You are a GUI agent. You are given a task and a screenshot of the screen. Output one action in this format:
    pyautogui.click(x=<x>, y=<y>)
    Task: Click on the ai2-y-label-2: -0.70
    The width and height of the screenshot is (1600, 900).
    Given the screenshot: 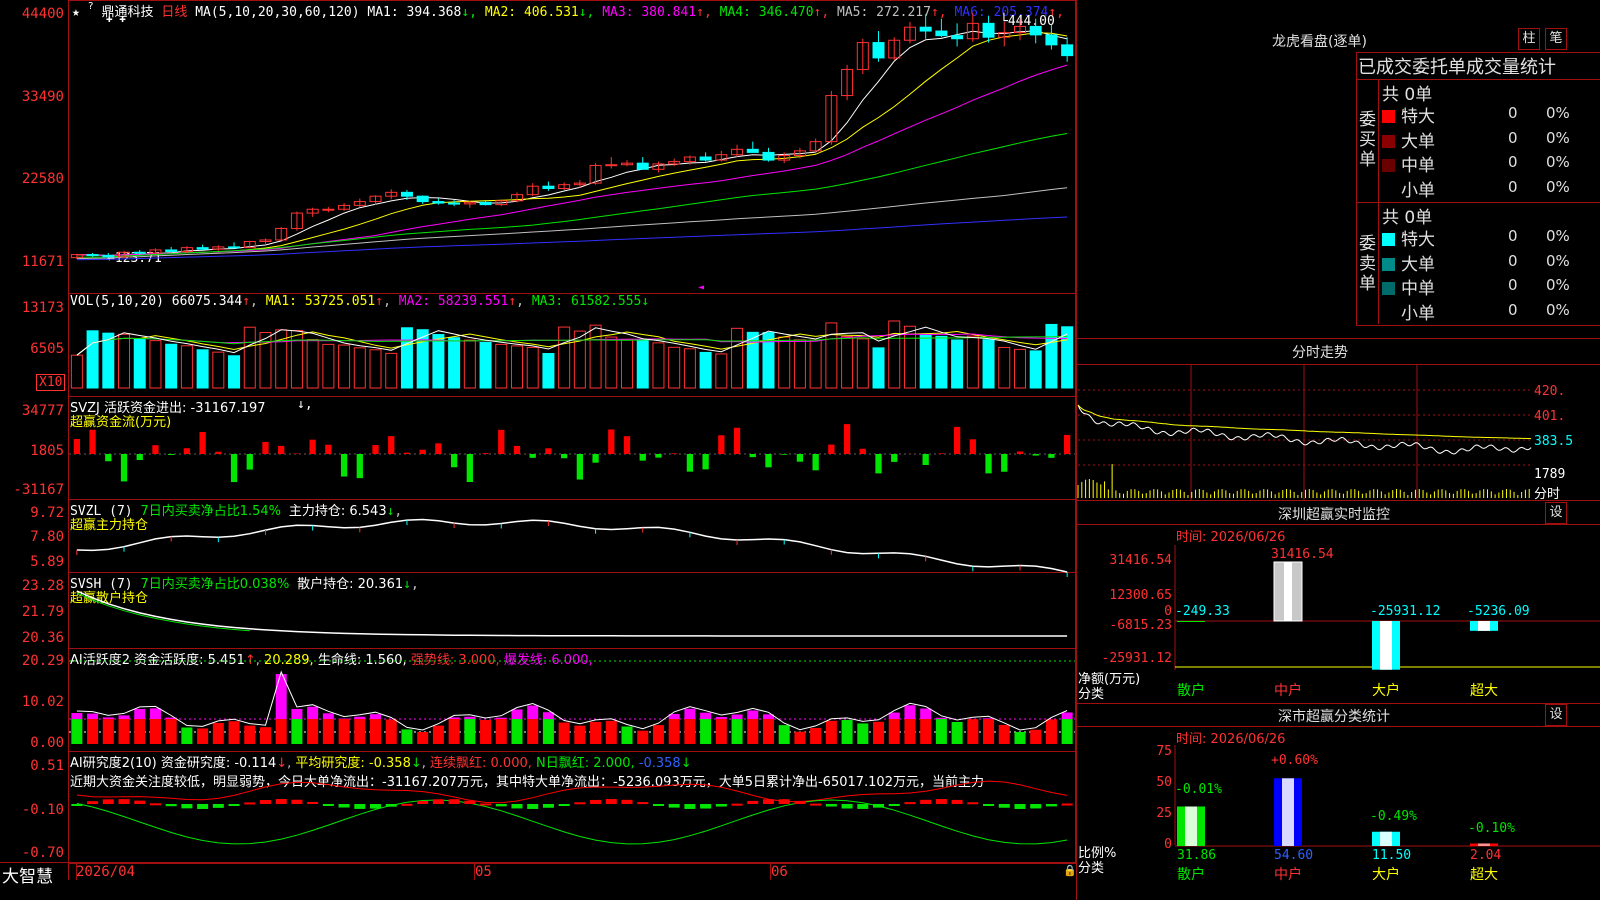 What is the action you would take?
    pyautogui.click(x=42, y=853)
    